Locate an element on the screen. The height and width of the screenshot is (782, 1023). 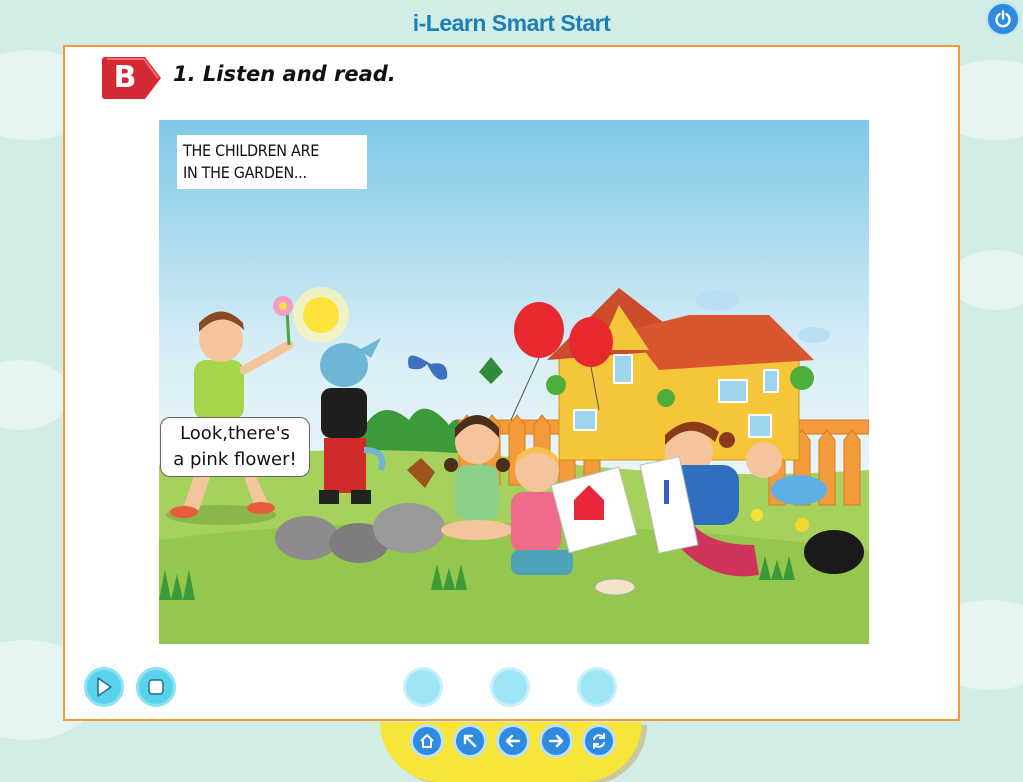
back-button is located at coordinates (470, 741).